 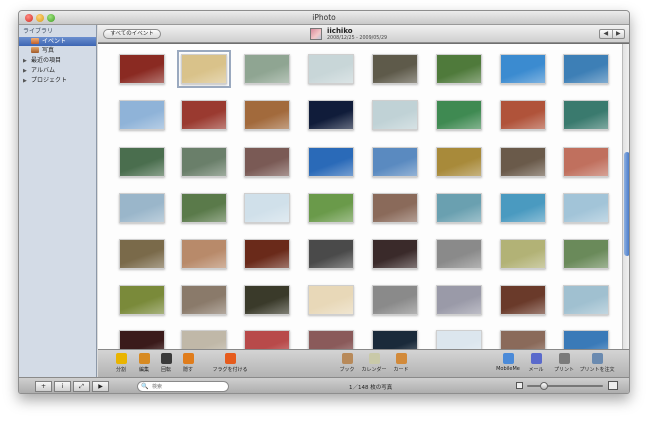 What do you see at coordinates (58, 201) in the screenshot?
I see `sidebar: ライブラリ イベント 写真 ▶ 最近の項目 ▶ アルバム ▶ プロジェクト` at bounding box center [58, 201].